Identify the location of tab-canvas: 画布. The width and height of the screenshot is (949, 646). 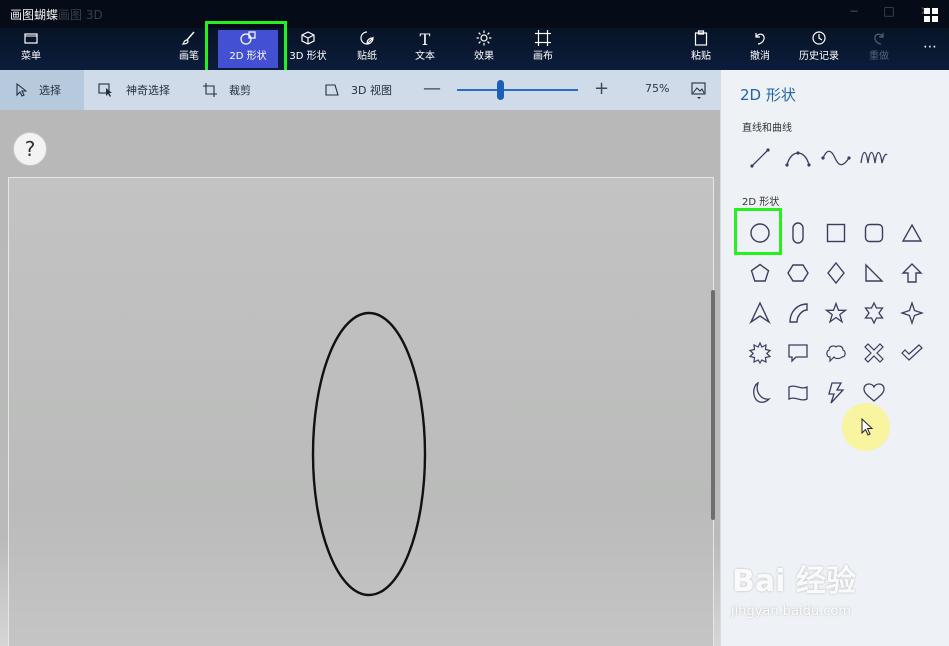
(543, 49).